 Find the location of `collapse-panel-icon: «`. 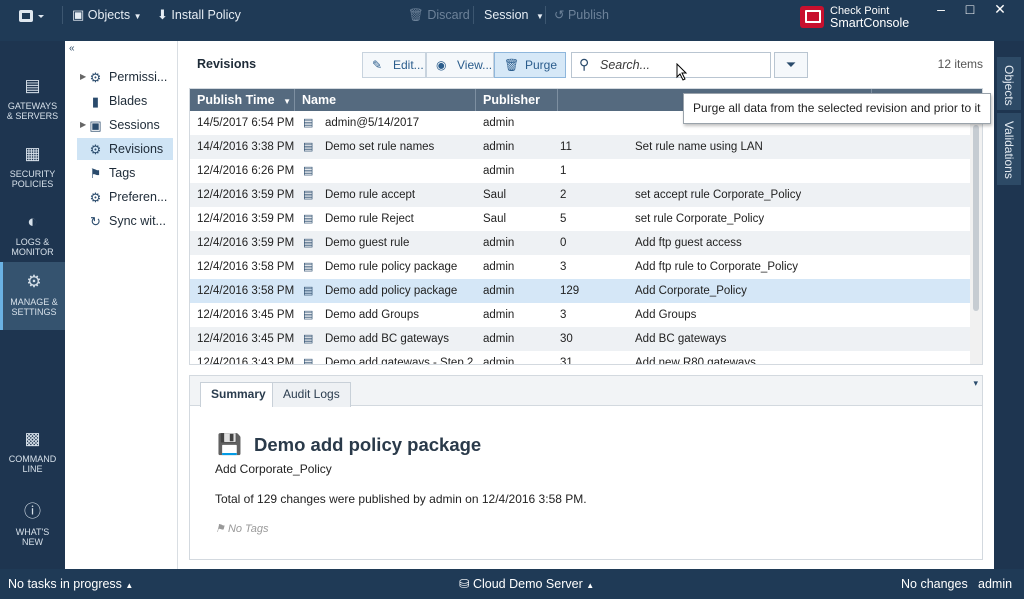

collapse-panel-icon: « is located at coordinates (72, 48).